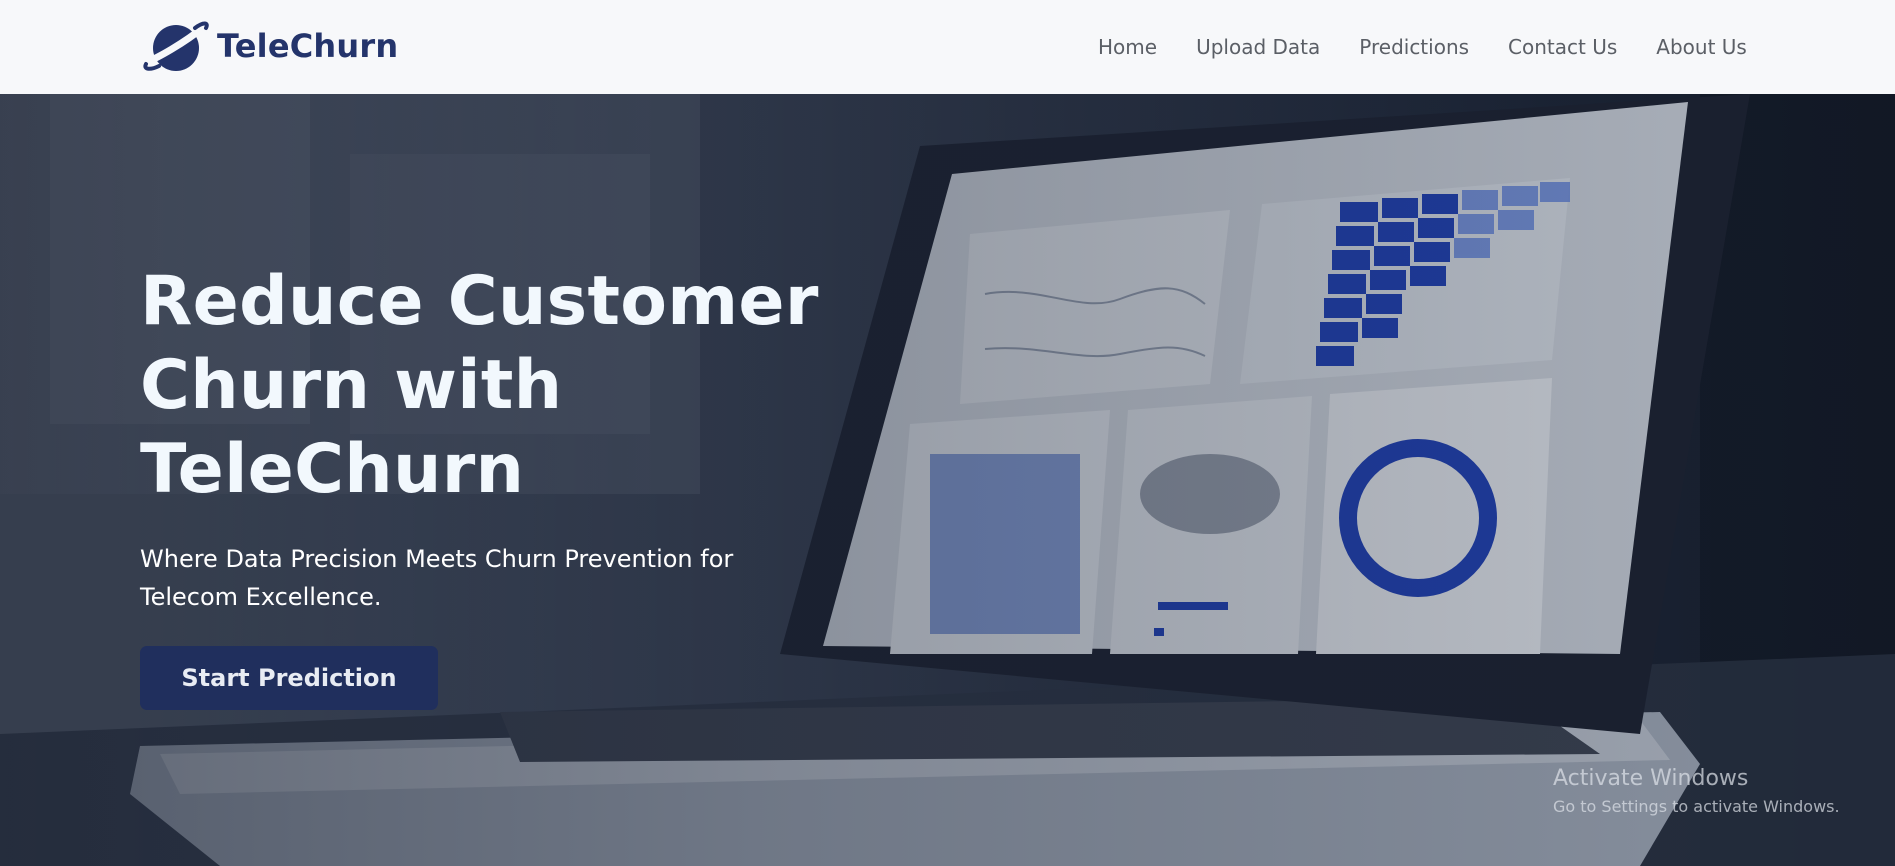 The image size is (1895, 866). I want to click on brand: TeleChurn, so click(270, 46).